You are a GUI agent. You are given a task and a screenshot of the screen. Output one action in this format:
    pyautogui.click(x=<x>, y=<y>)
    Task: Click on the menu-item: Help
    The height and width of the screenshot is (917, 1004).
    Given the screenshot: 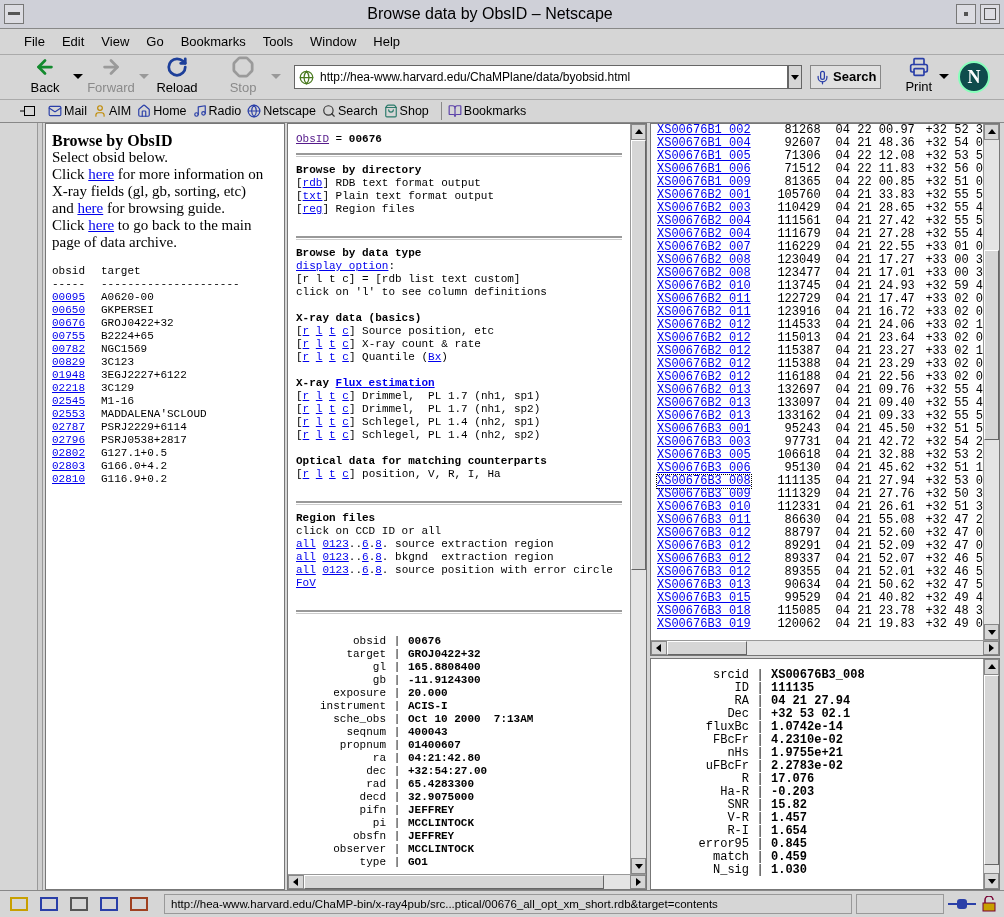 What is the action you would take?
    pyautogui.click(x=387, y=41)
    